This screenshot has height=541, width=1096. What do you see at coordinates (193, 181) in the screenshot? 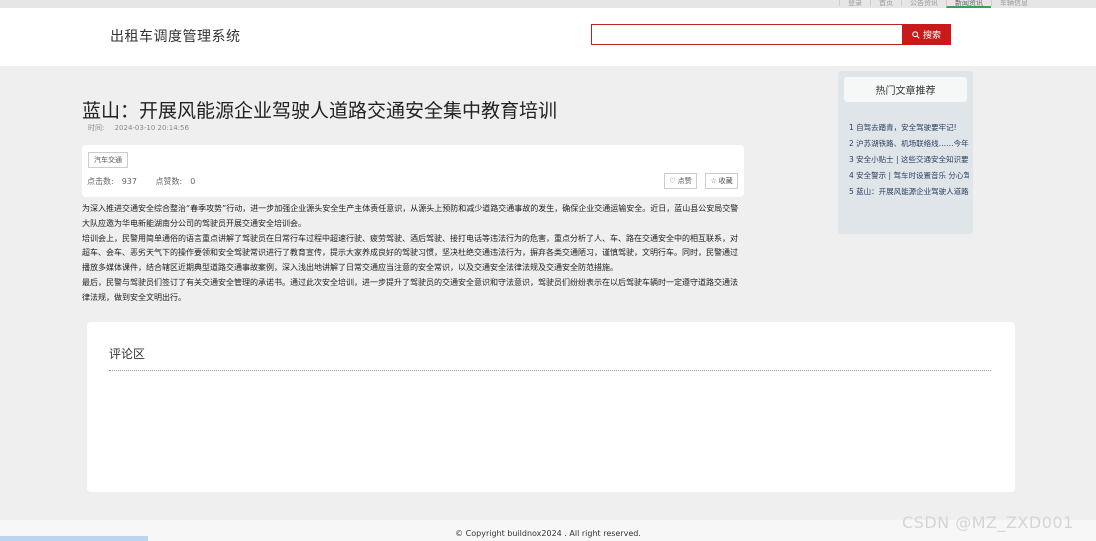
I see `likes-value: 0` at bounding box center [193, 181].